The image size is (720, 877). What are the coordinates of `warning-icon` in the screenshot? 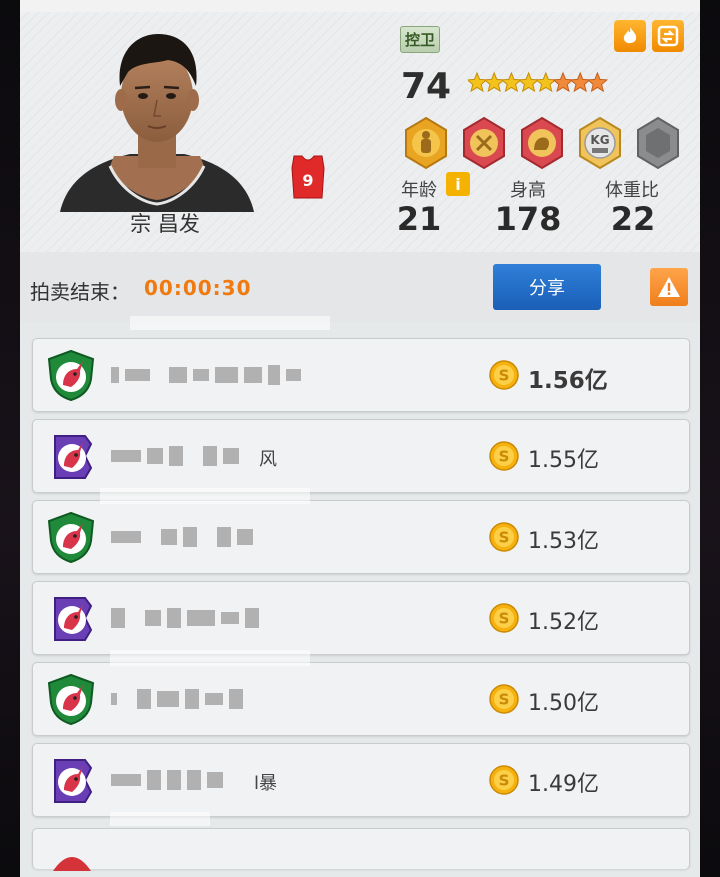 It's located at (669, 287).